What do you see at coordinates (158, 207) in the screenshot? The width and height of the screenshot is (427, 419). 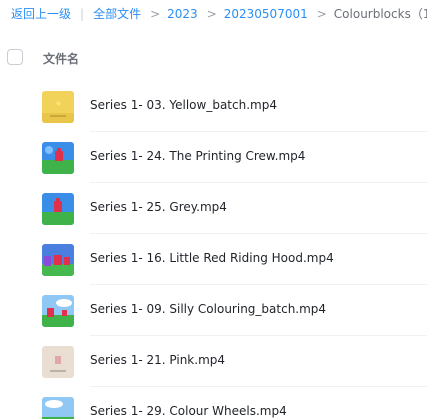 I see `file-name: Series 1- 25. Grey.mp4` at bounding box center [158, 207].